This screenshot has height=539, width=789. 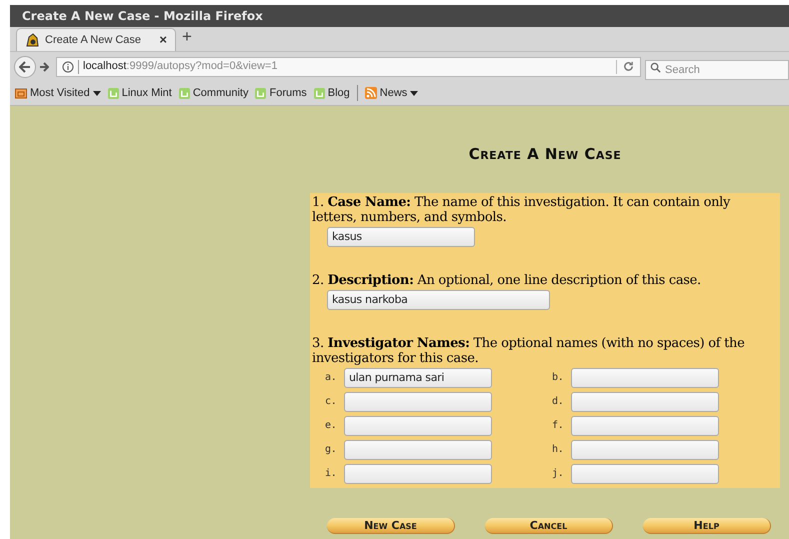 I want to click on bookmark-item: Linux Mint, so click(x=140, y=93).